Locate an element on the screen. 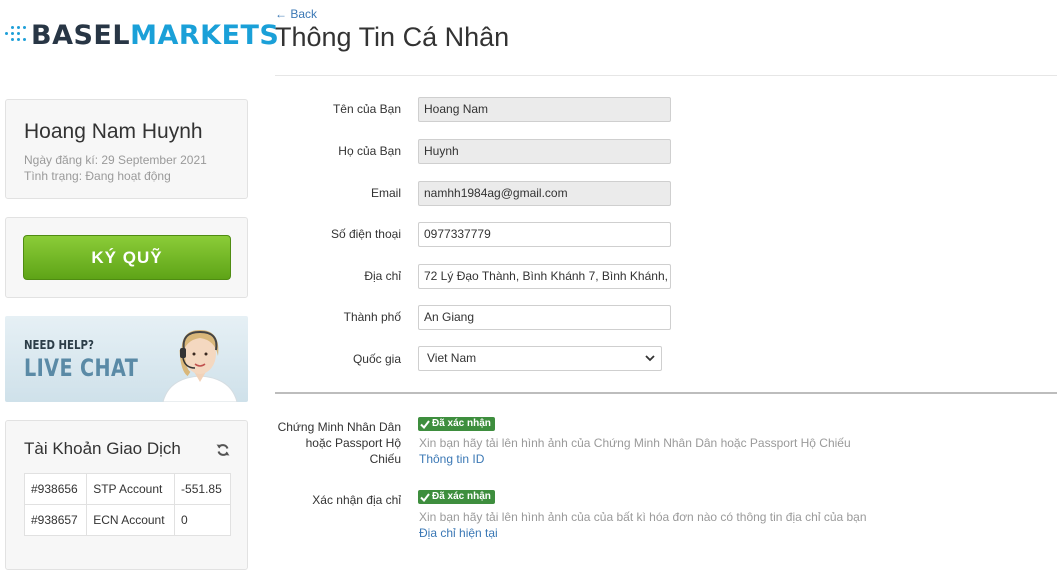  account-balance: -551.85 is located at coordinates (202, 489).